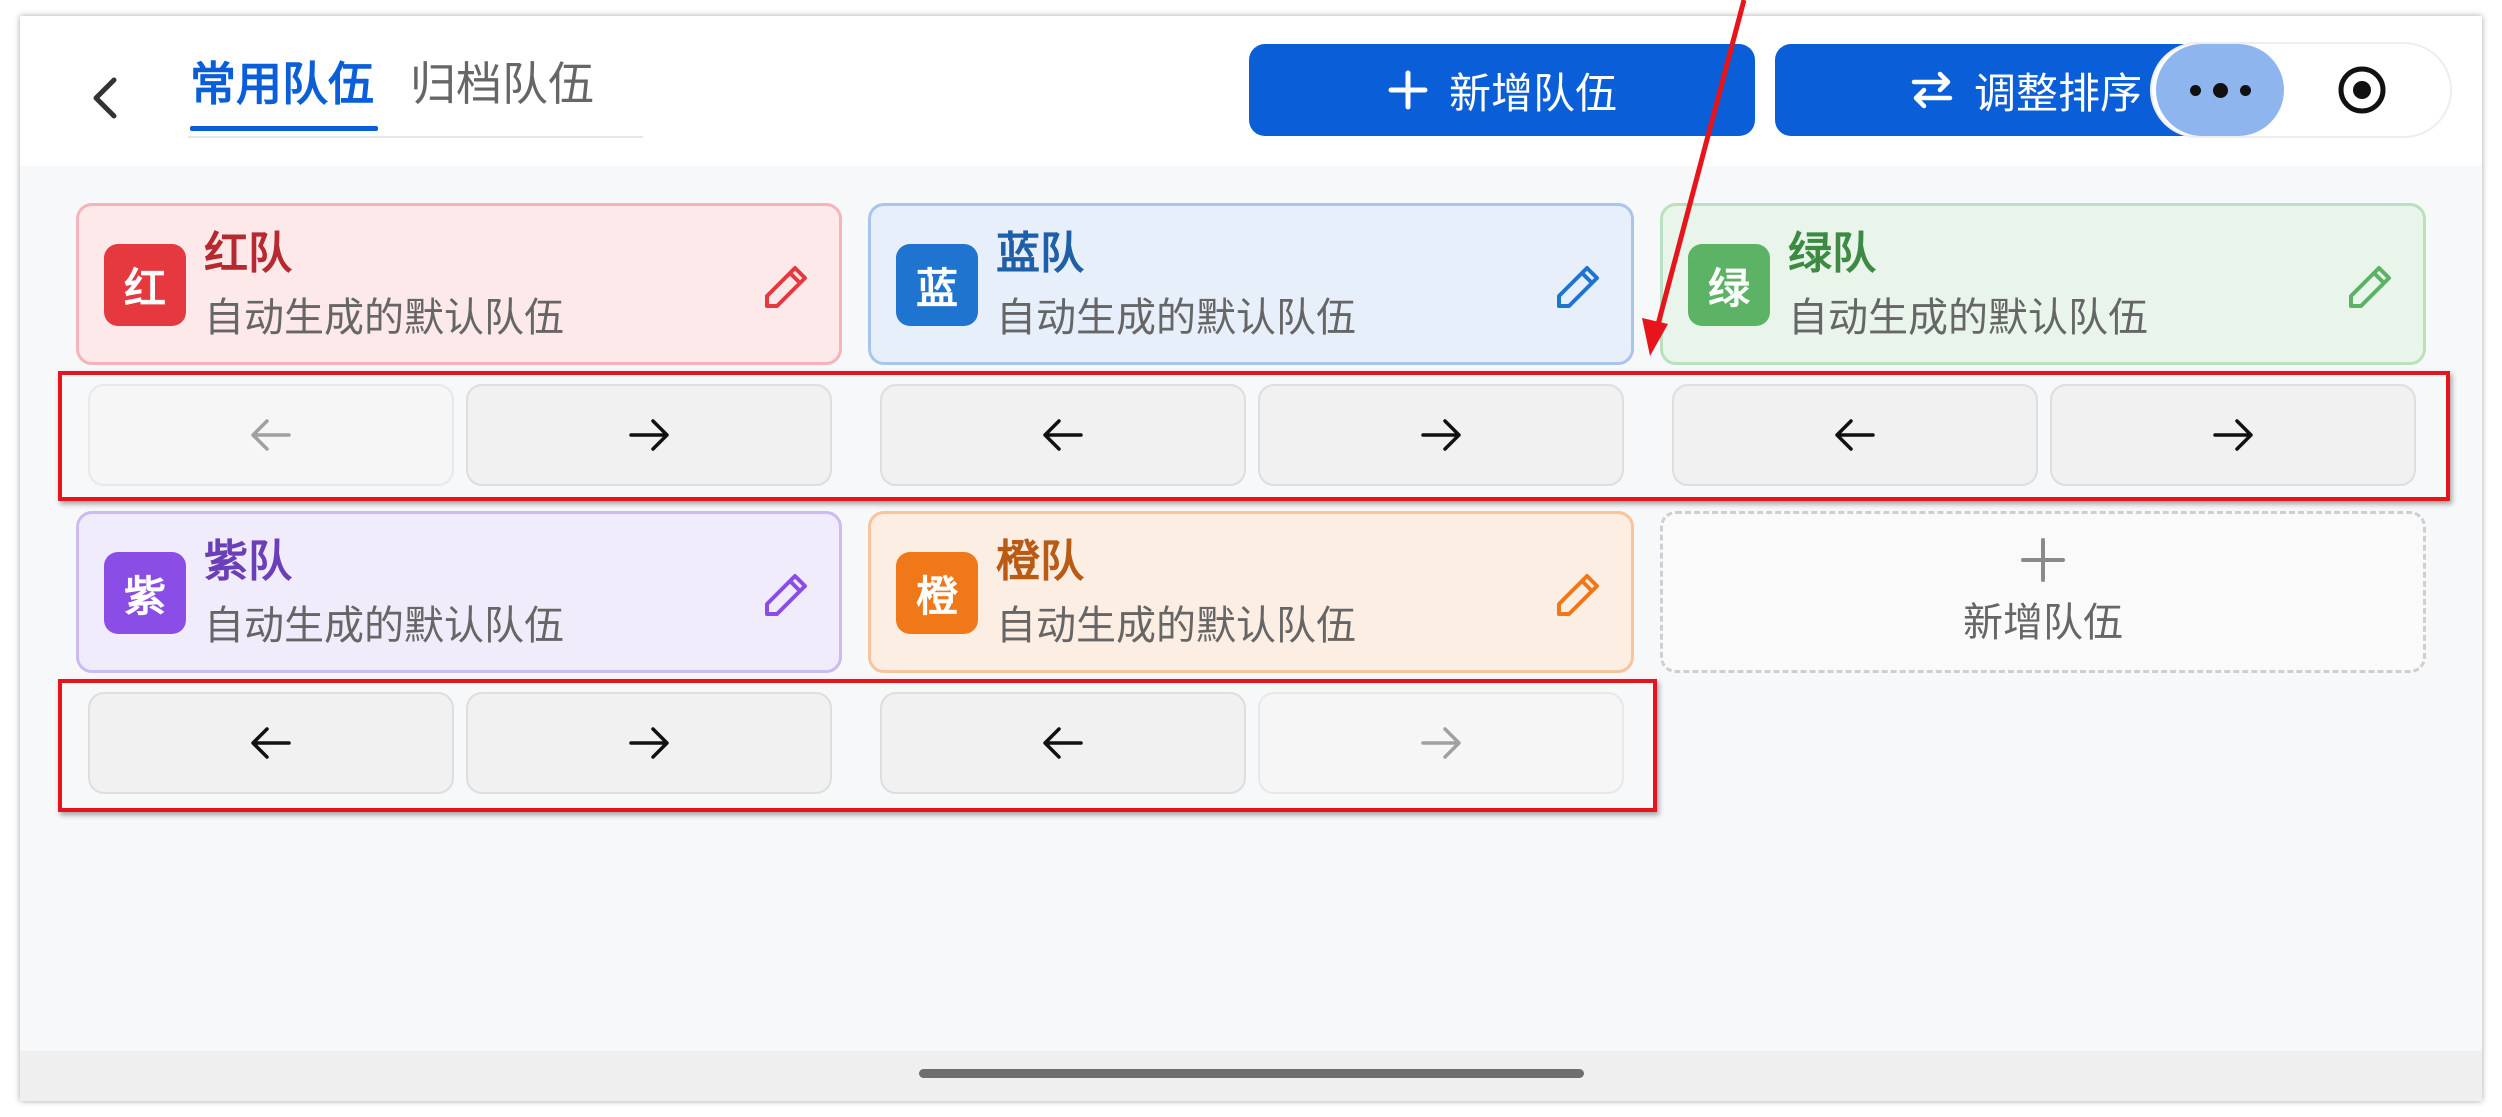 The image size is (2502, 1117). I want to click on reorder-label: 调整排序, so click(2058, 93).